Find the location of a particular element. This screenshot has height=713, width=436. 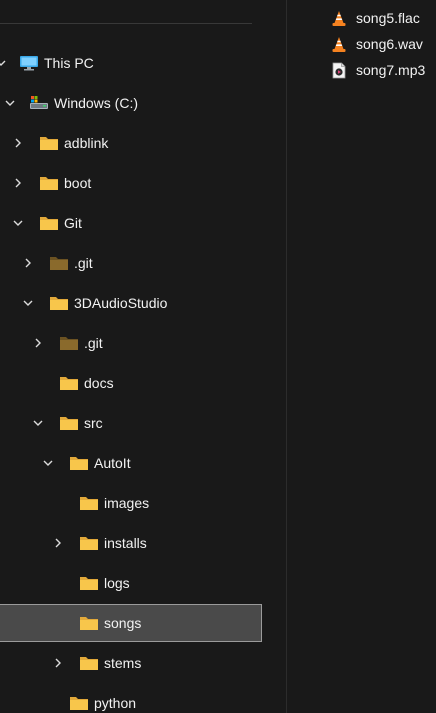

tree-item-stems: stems is located at coordinates (131, 663).